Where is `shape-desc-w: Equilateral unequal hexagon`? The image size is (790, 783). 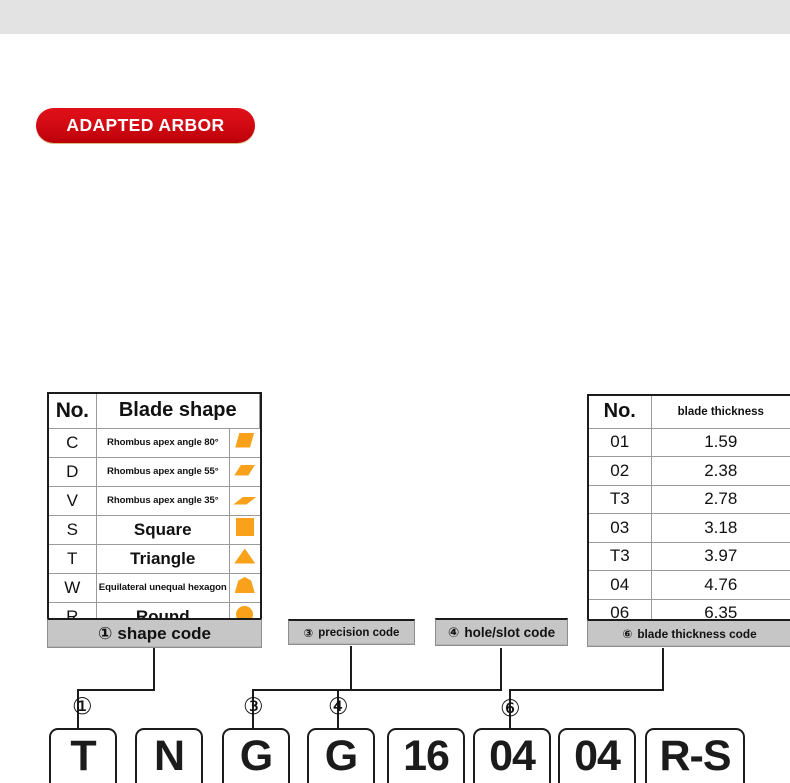 shape-desc-w: Equilateral unequal hexagon is located at coordinates (162, 587).